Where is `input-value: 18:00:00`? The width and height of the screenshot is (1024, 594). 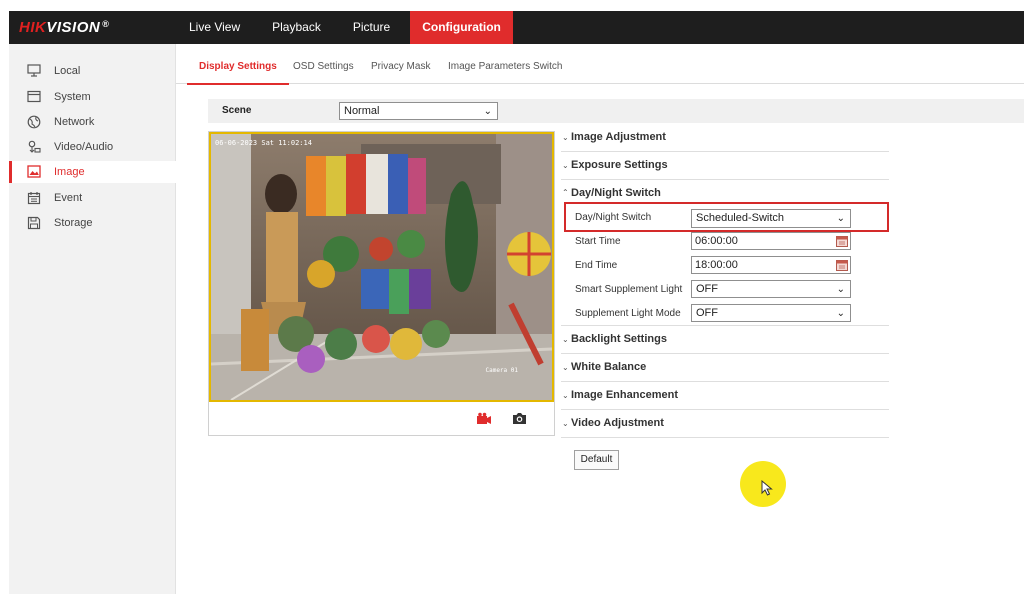
input-value: 18:00:00 is located at coordinates (716, 265).